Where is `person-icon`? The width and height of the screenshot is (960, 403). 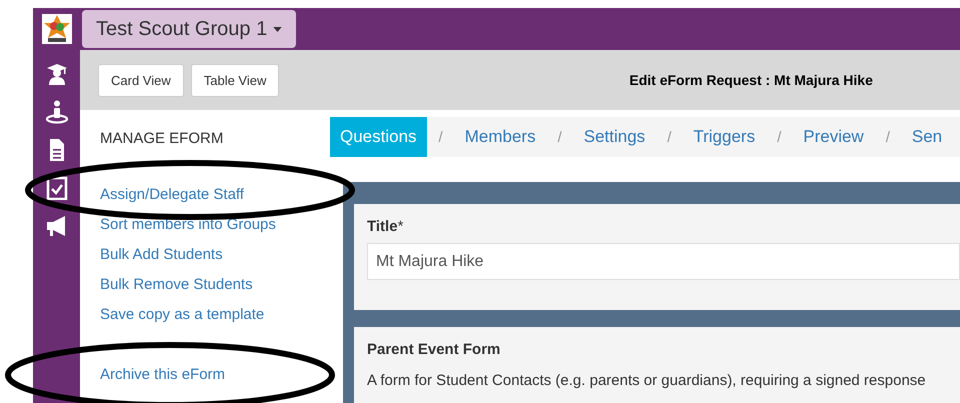
person-icon is located at coordinates (56, 112).